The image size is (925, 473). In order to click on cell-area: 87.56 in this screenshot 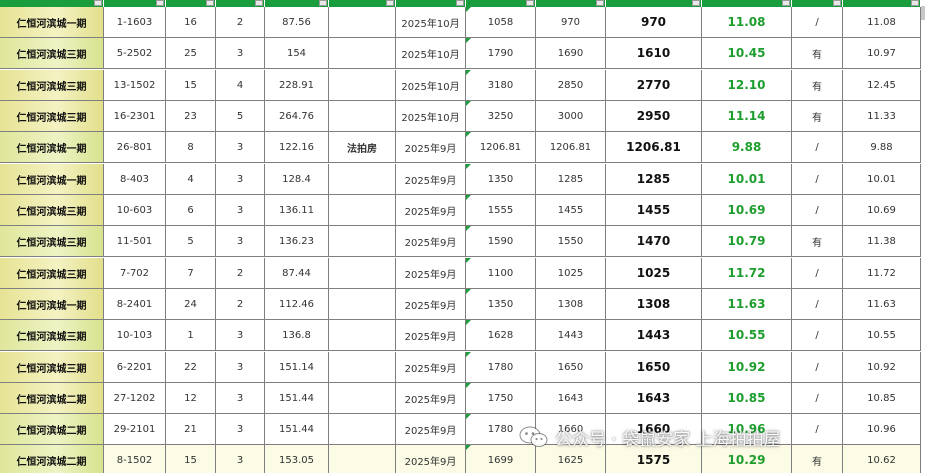, I will do `click(297, 22)`.